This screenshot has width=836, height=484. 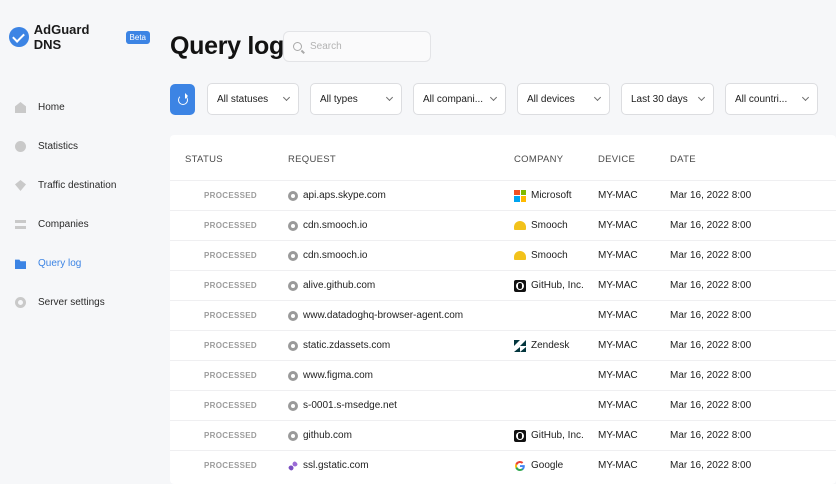 I want to click on brand-name: AdGuard DNS, so click(x=61, y=37).